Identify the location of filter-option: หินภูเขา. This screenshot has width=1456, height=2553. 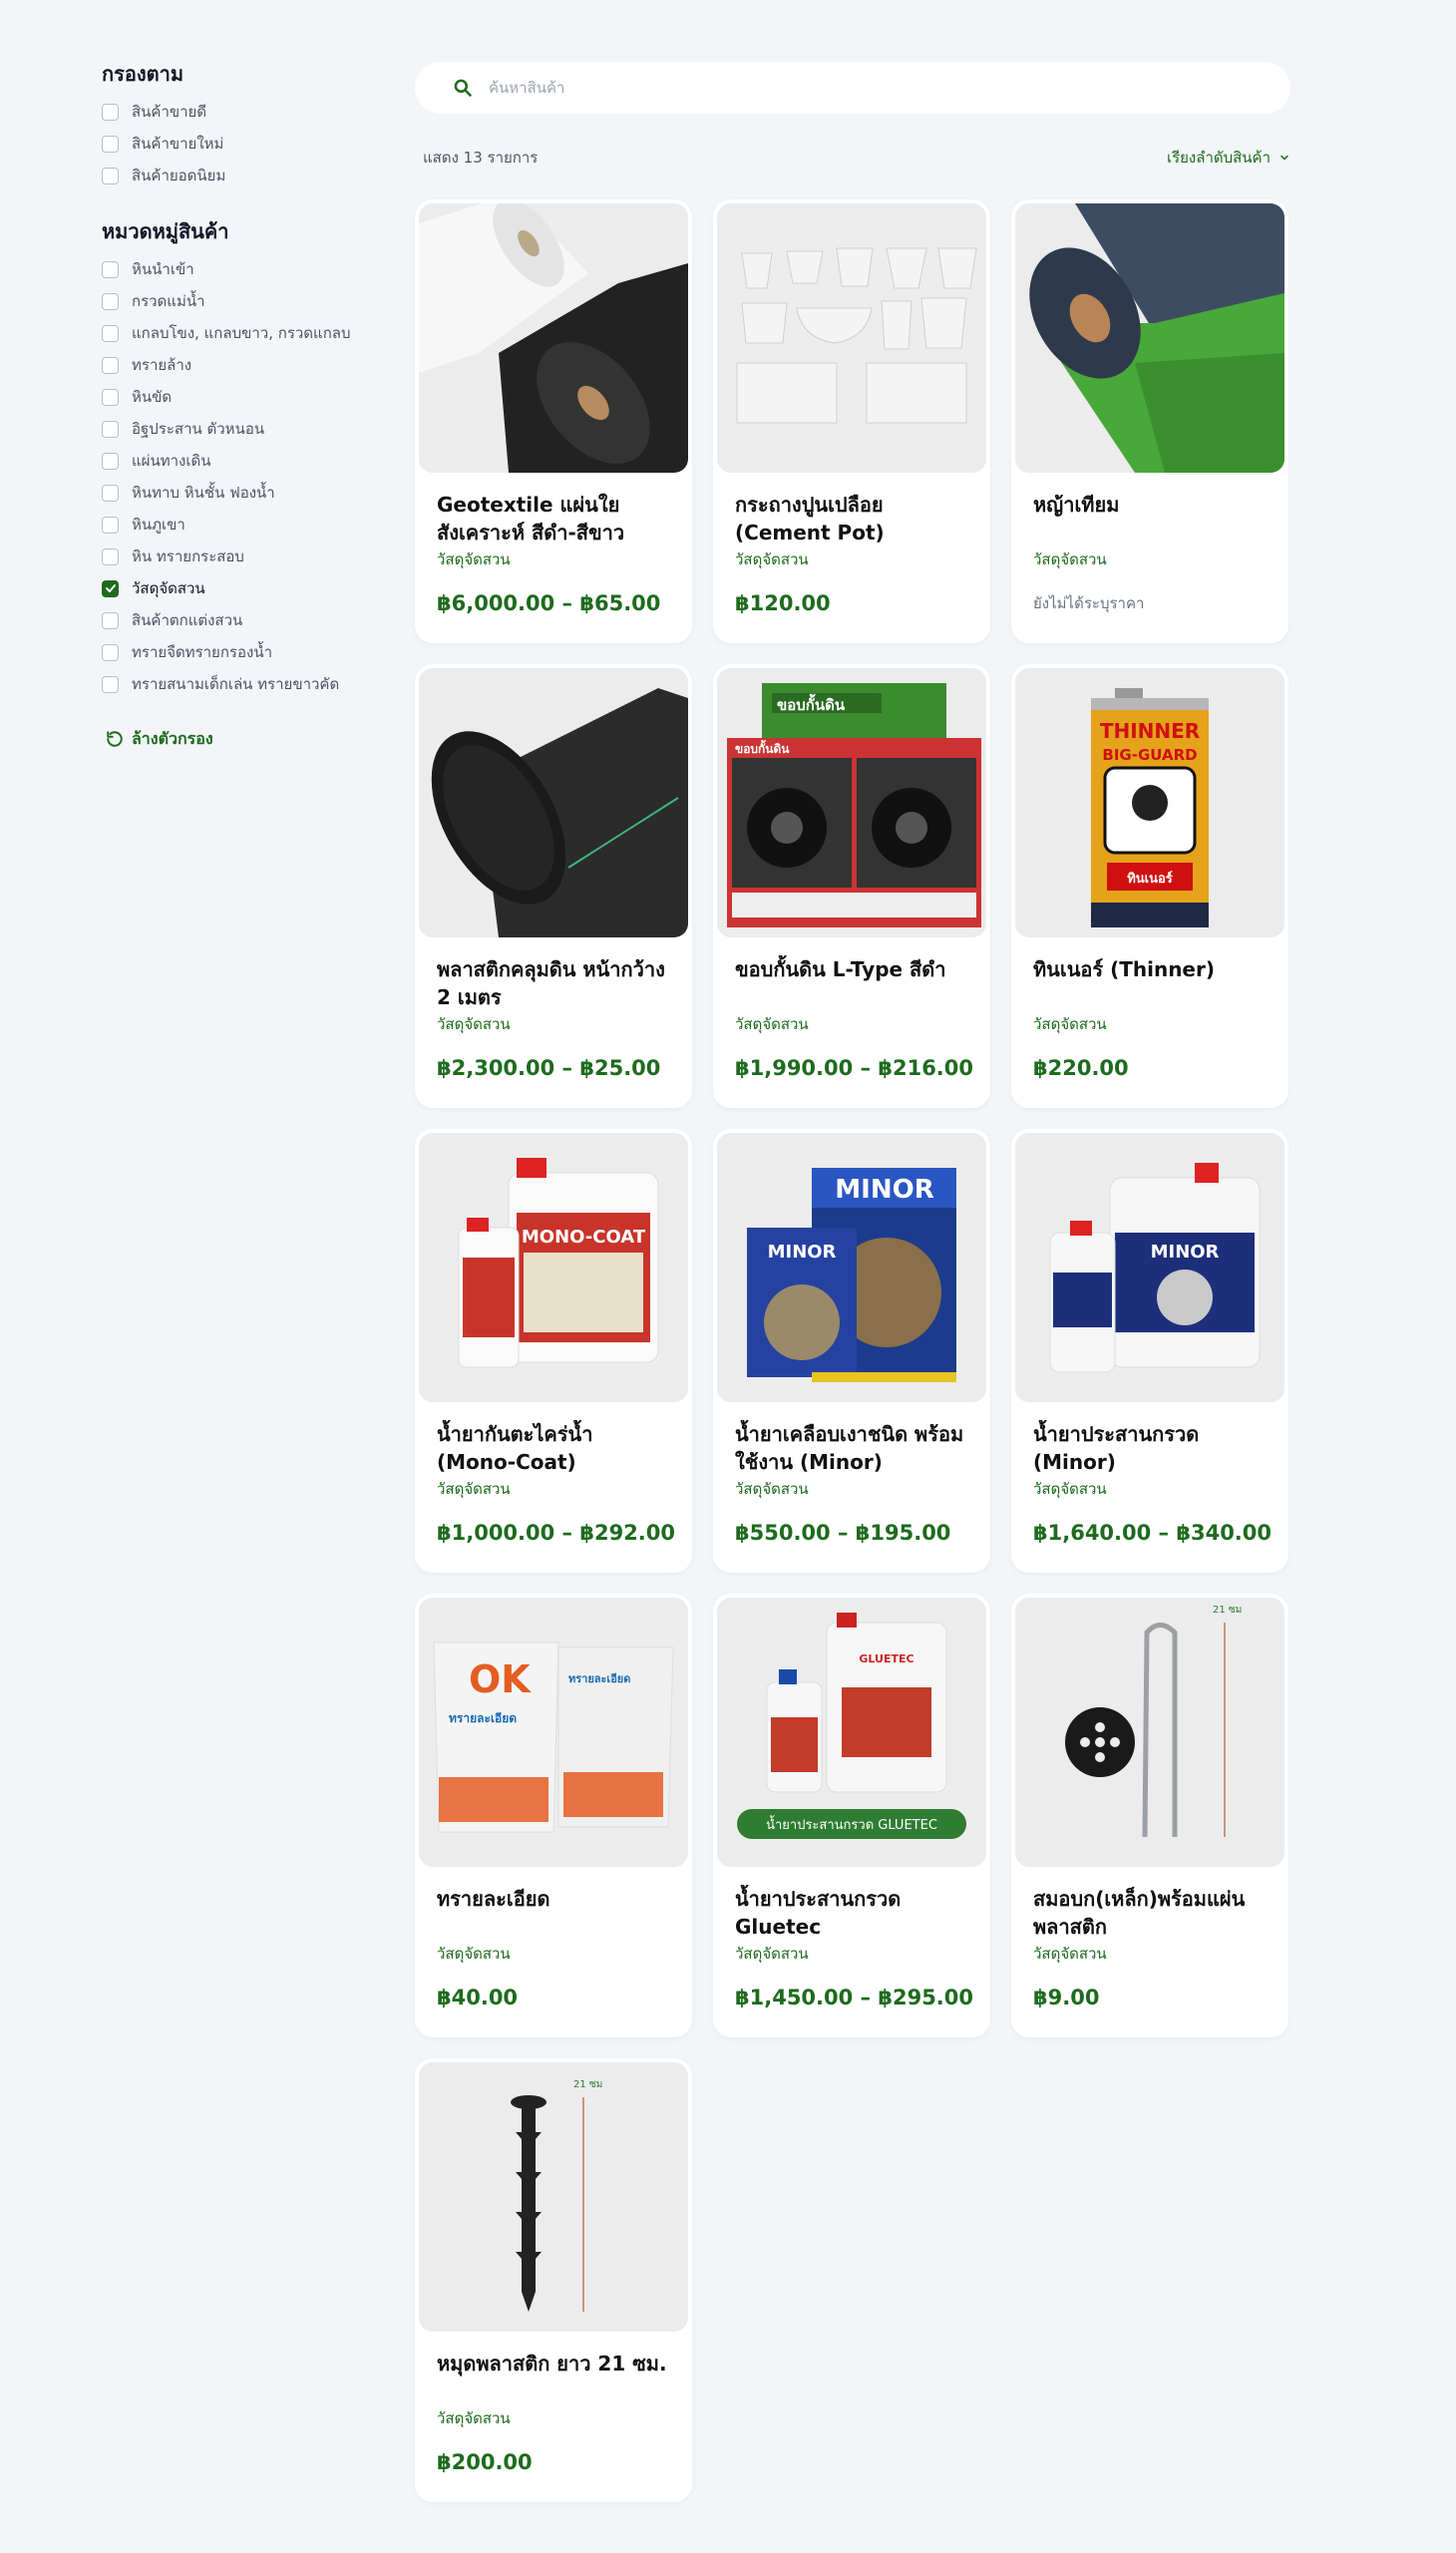
(236, 525).